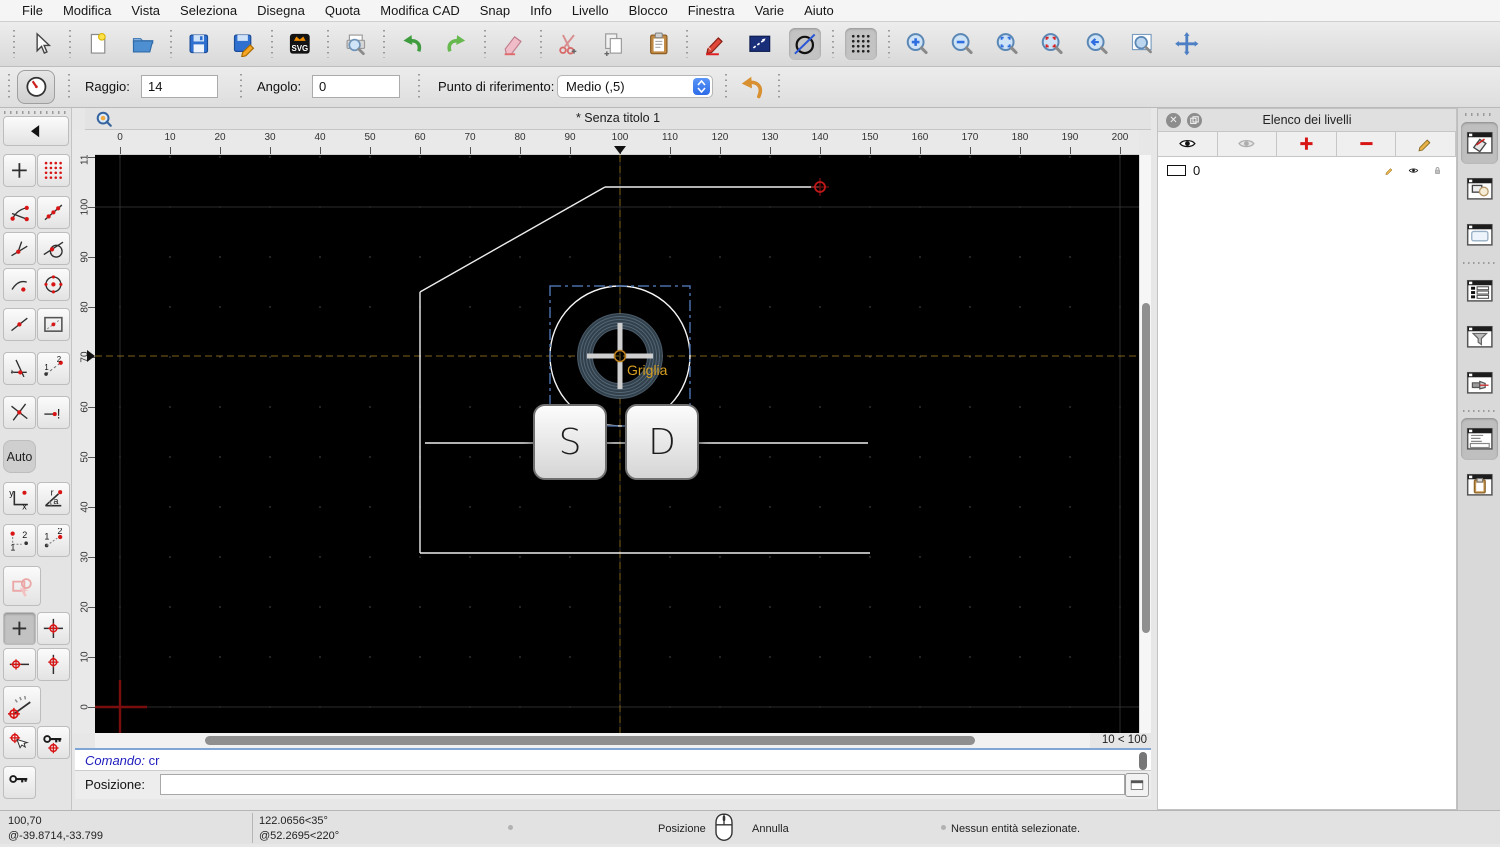 The image size is (1500, 847). I want to click on panel-cam-toggle-button, so click(1479, 383).